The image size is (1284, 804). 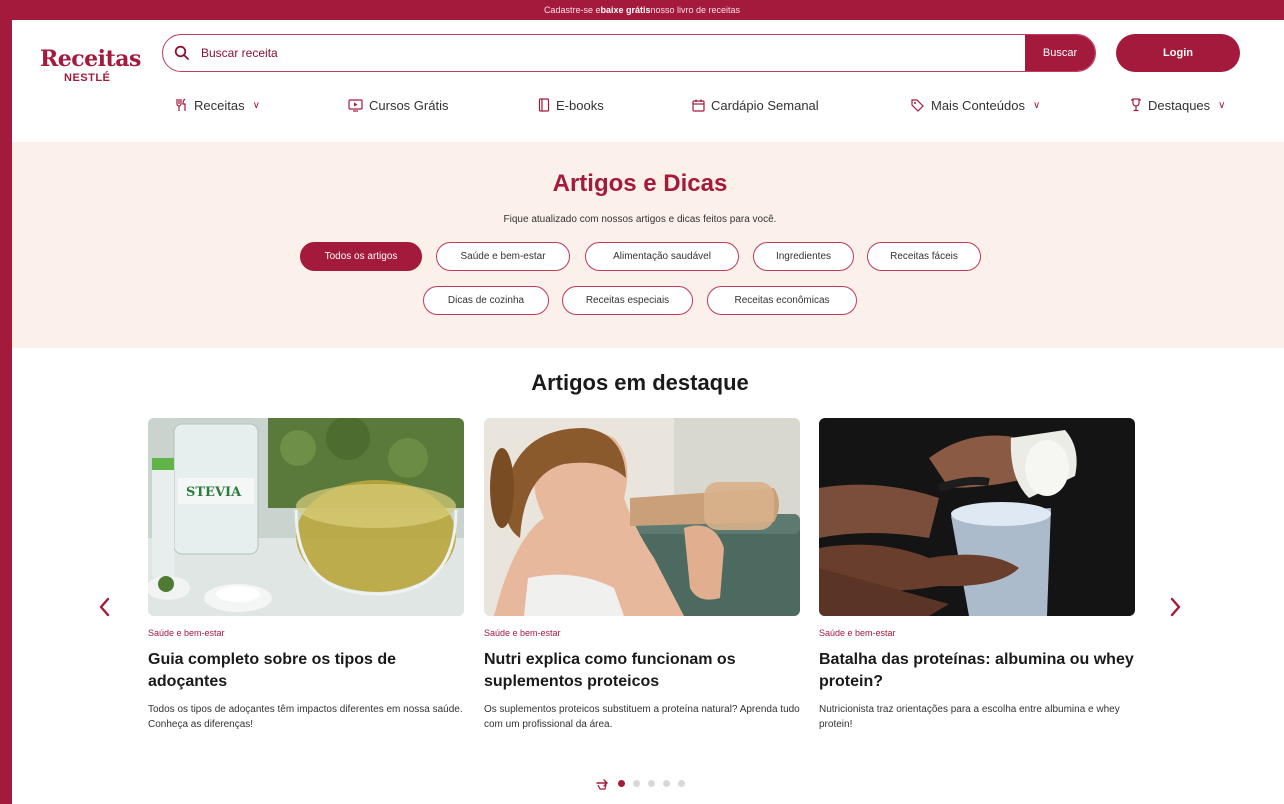 I want to click on carousel-pagination, so click(x=639, y=783).